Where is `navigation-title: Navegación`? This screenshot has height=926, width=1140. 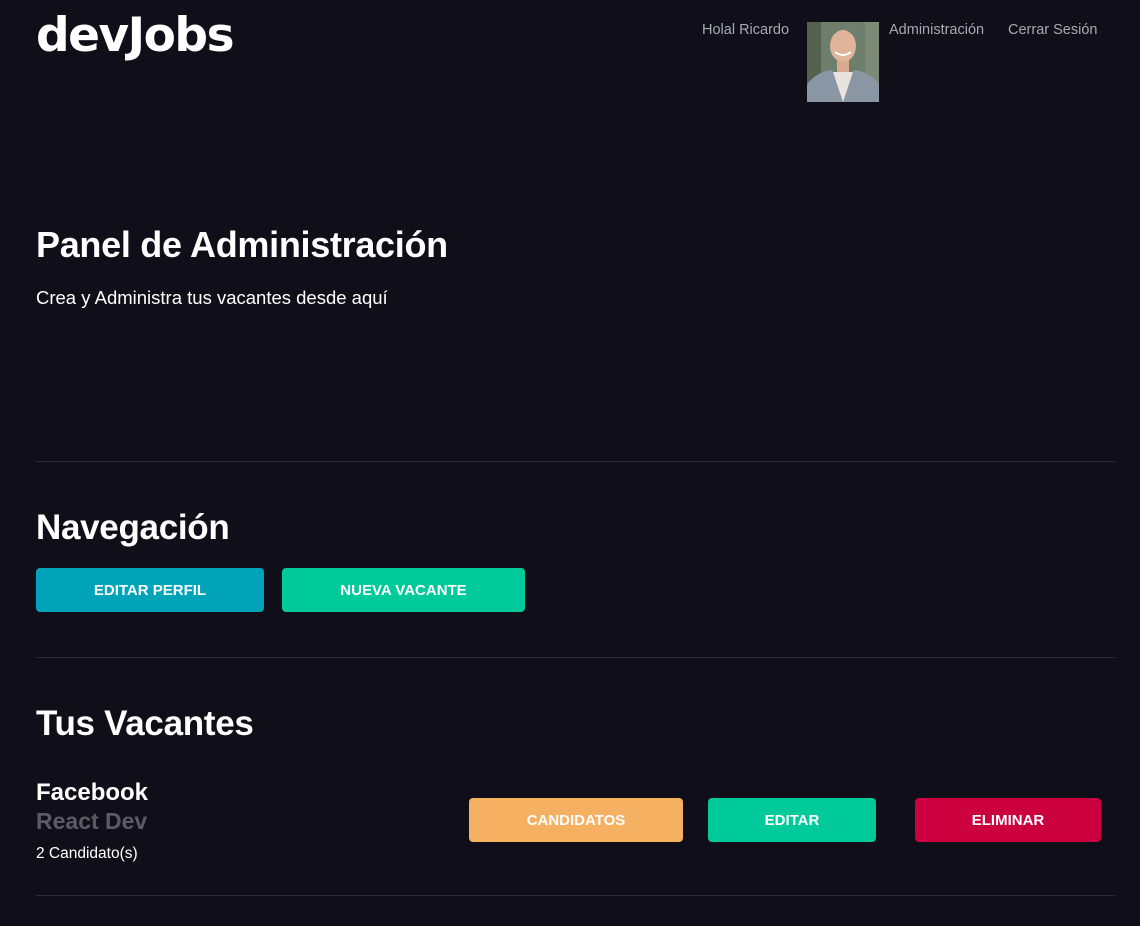 navigation-title: Navegación is located at coordinates (133, 527).